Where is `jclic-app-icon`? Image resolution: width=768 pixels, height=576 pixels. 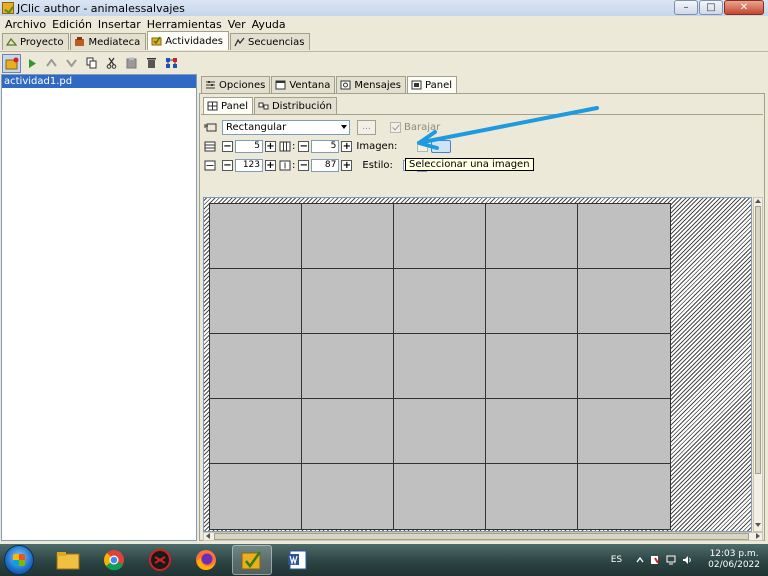
jclic-app-icon is located at coordinates (8, 8).